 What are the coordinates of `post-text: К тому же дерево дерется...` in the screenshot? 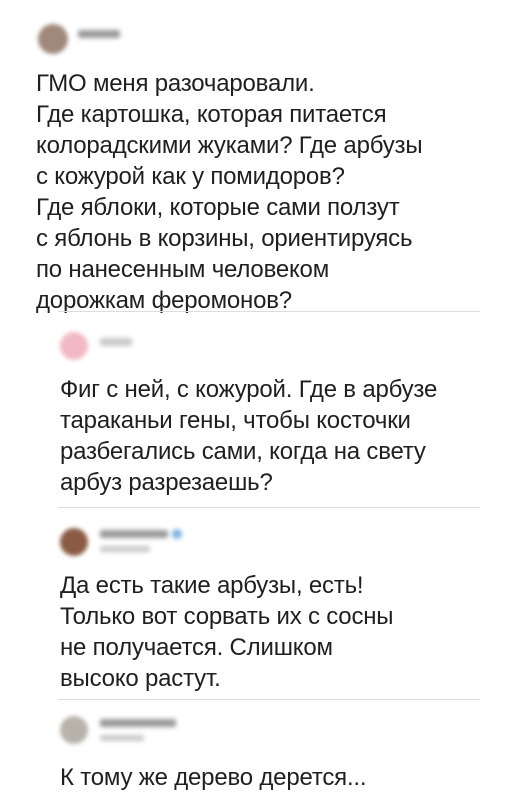 It's located at (213, 777).